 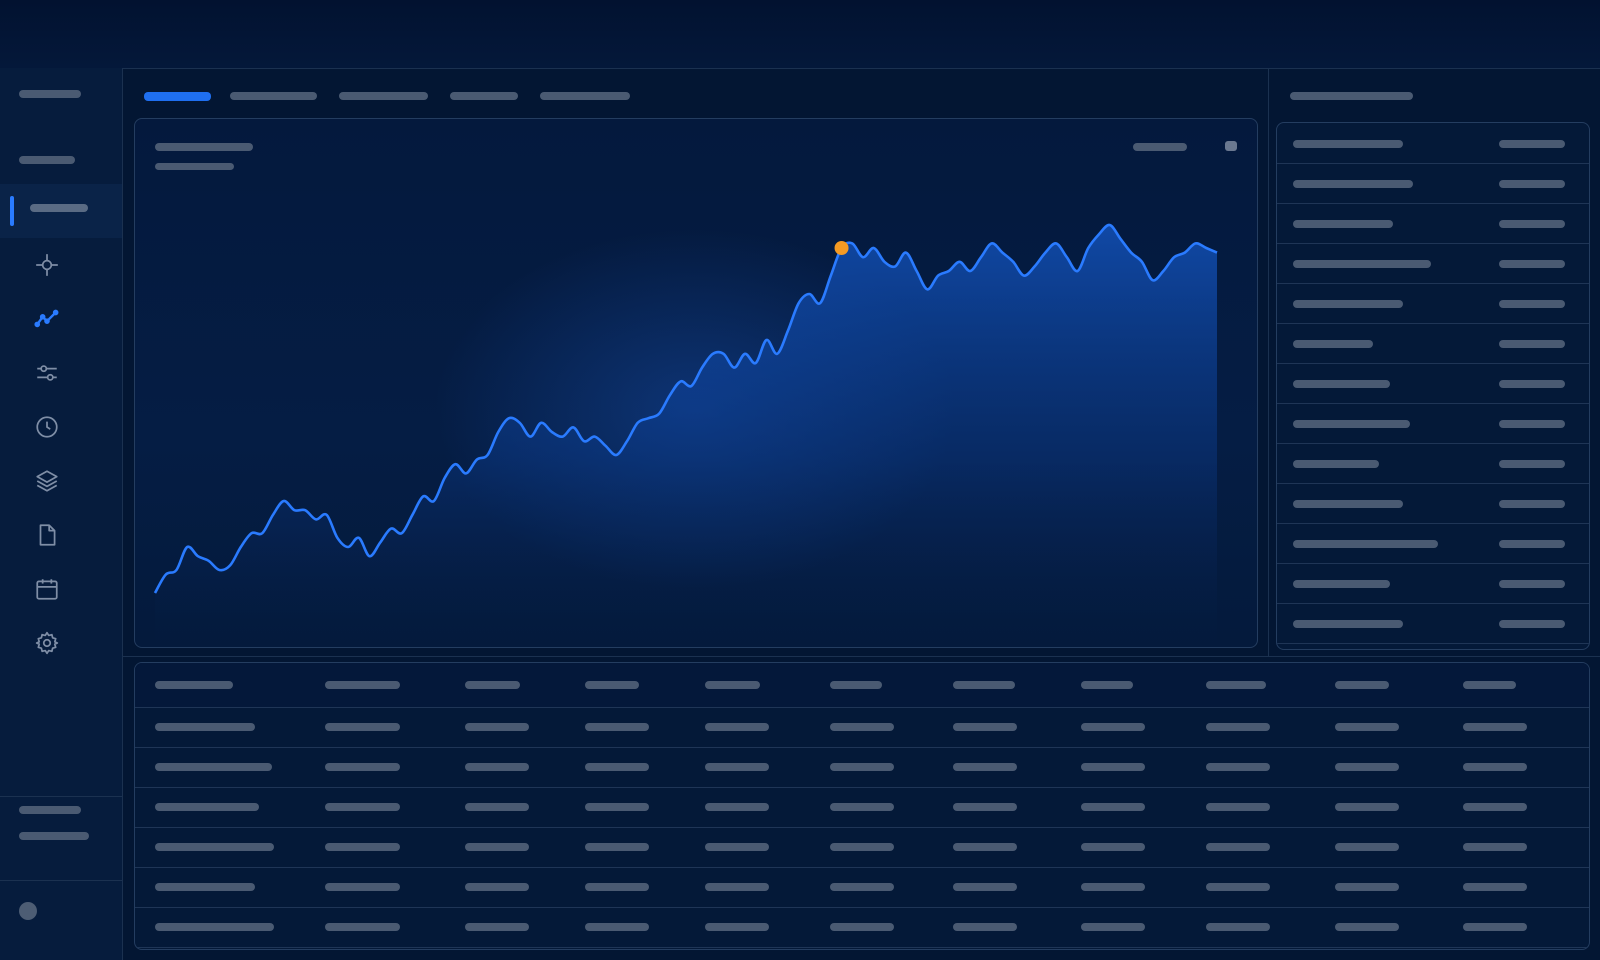 I want to click on sidebar-item-active-label, so click(x=59, y=208).